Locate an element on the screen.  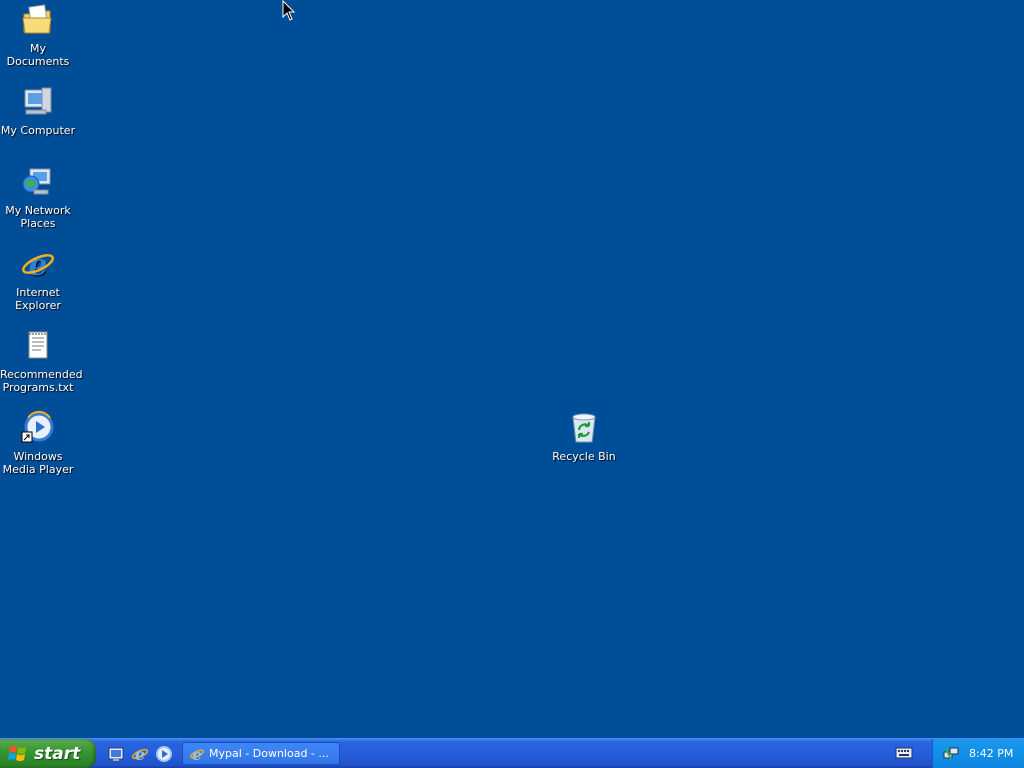
desktop-icon-my-documents: My Documents is located at coordinates (38, 35).